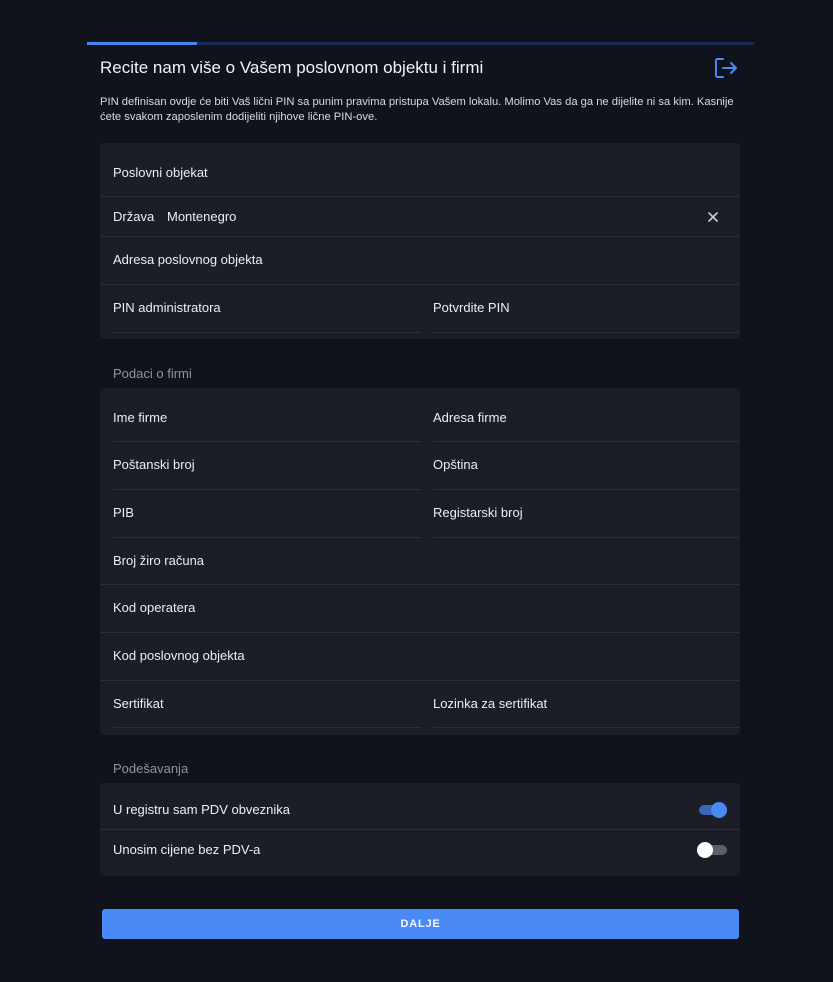 The height and width of the screenshot is (982, 833). I want to click on confirm-pin-field: Potvrdite PIN, so click(471, 307).